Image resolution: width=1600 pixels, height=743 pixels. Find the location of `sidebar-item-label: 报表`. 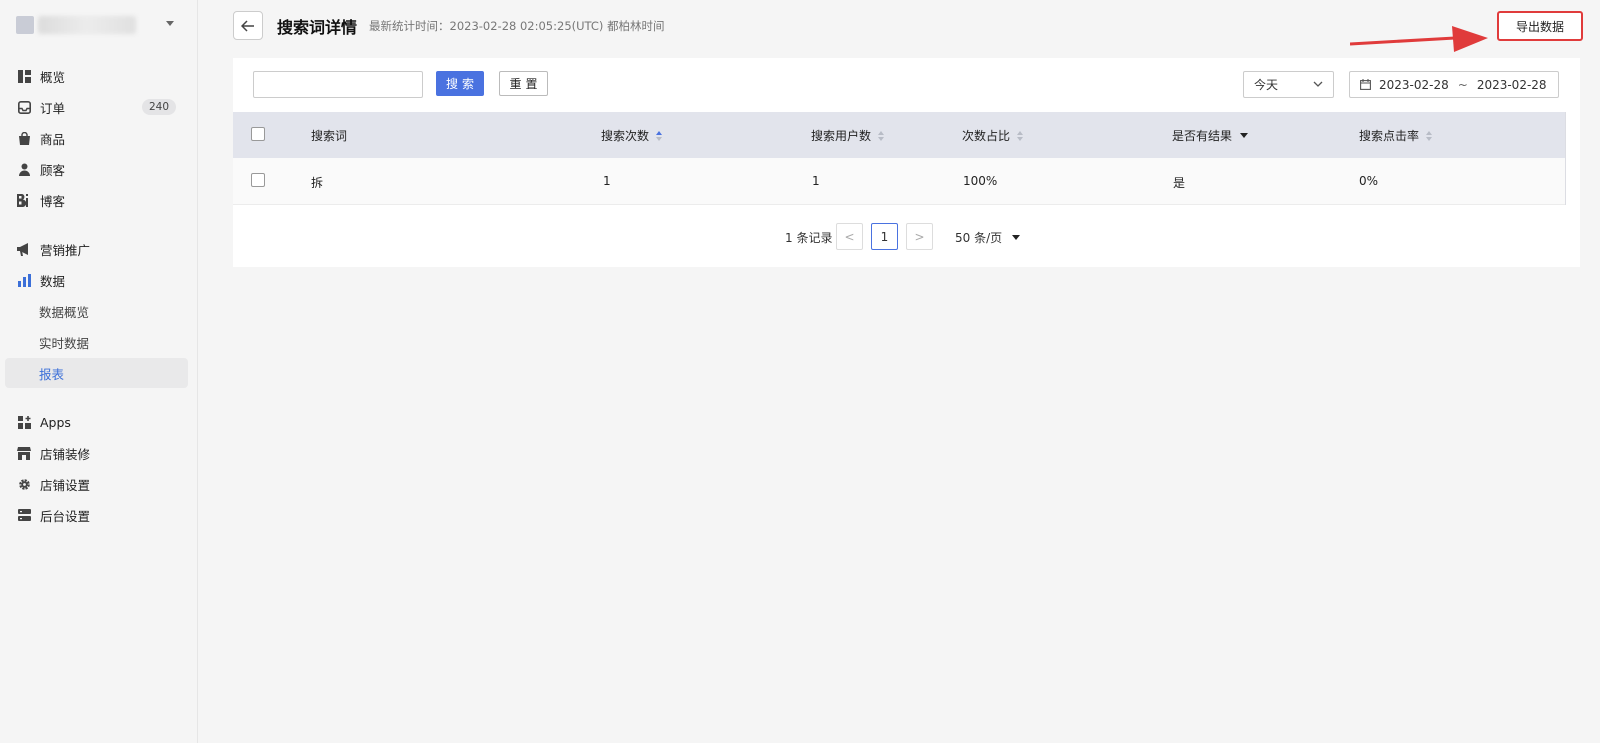

sidebar-item-label: 报表 is located at coordinates (52, 374).